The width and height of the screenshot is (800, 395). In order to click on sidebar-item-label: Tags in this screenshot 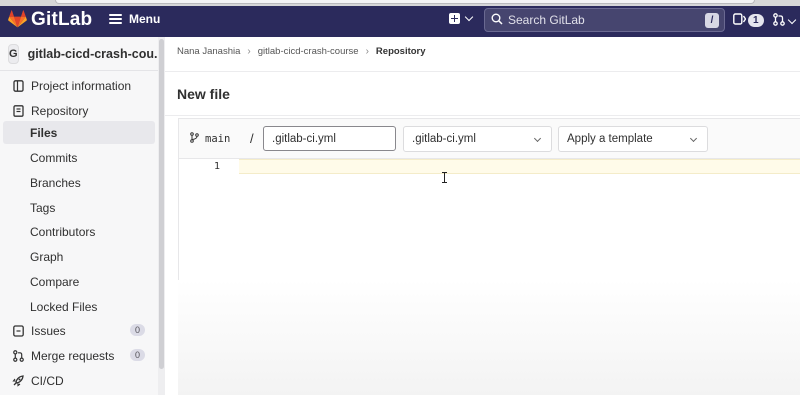, I will do `click(43, 207)`.